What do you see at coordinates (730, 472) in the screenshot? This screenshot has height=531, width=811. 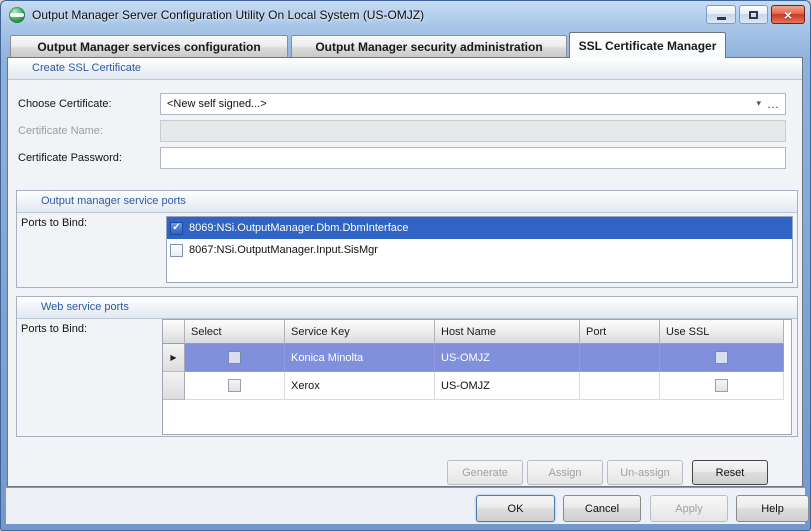 I see `reset-button: Reset` at bounding box center [730, 472].